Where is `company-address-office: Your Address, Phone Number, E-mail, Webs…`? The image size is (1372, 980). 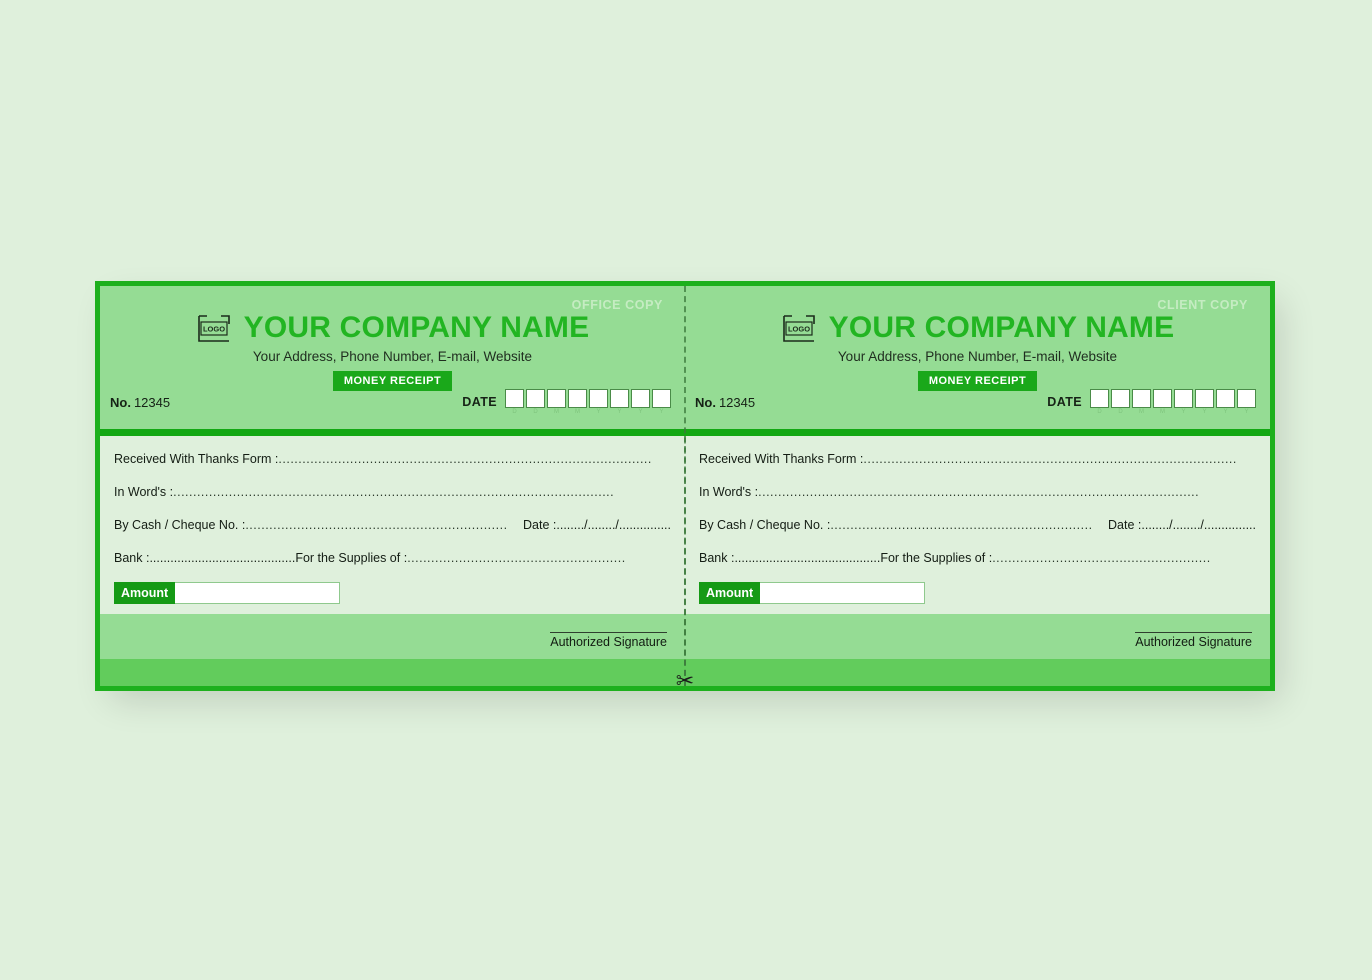 company-address-office: Your Address, Phone Number, E-mail, Webs… is located at coordinates (392, 356).